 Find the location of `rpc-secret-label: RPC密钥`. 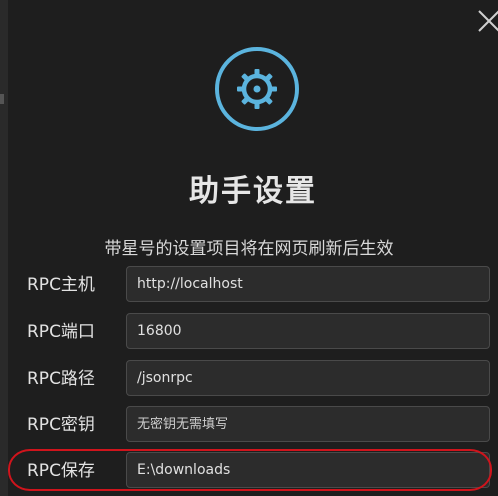

rpc-secret-label: RPC密钥 is located at coordinates (61, 425).